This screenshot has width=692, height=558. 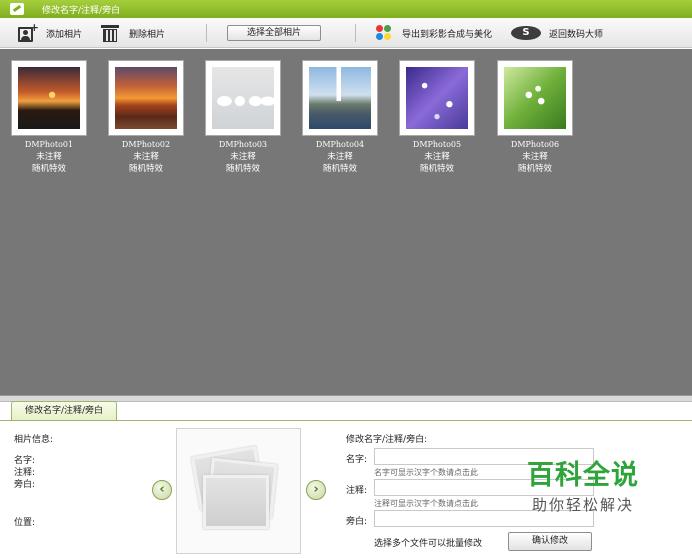 What do you see at coordinates (28, 31) in the screenshot?
I see `add-photo-icon: +` at bounding box center [28, 31].